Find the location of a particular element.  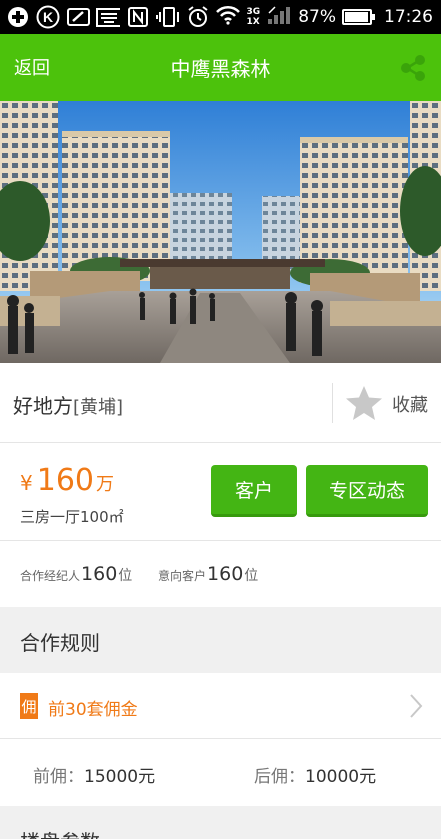

page-title: 中鹰黑森林 is located at coordinates (220, 69).